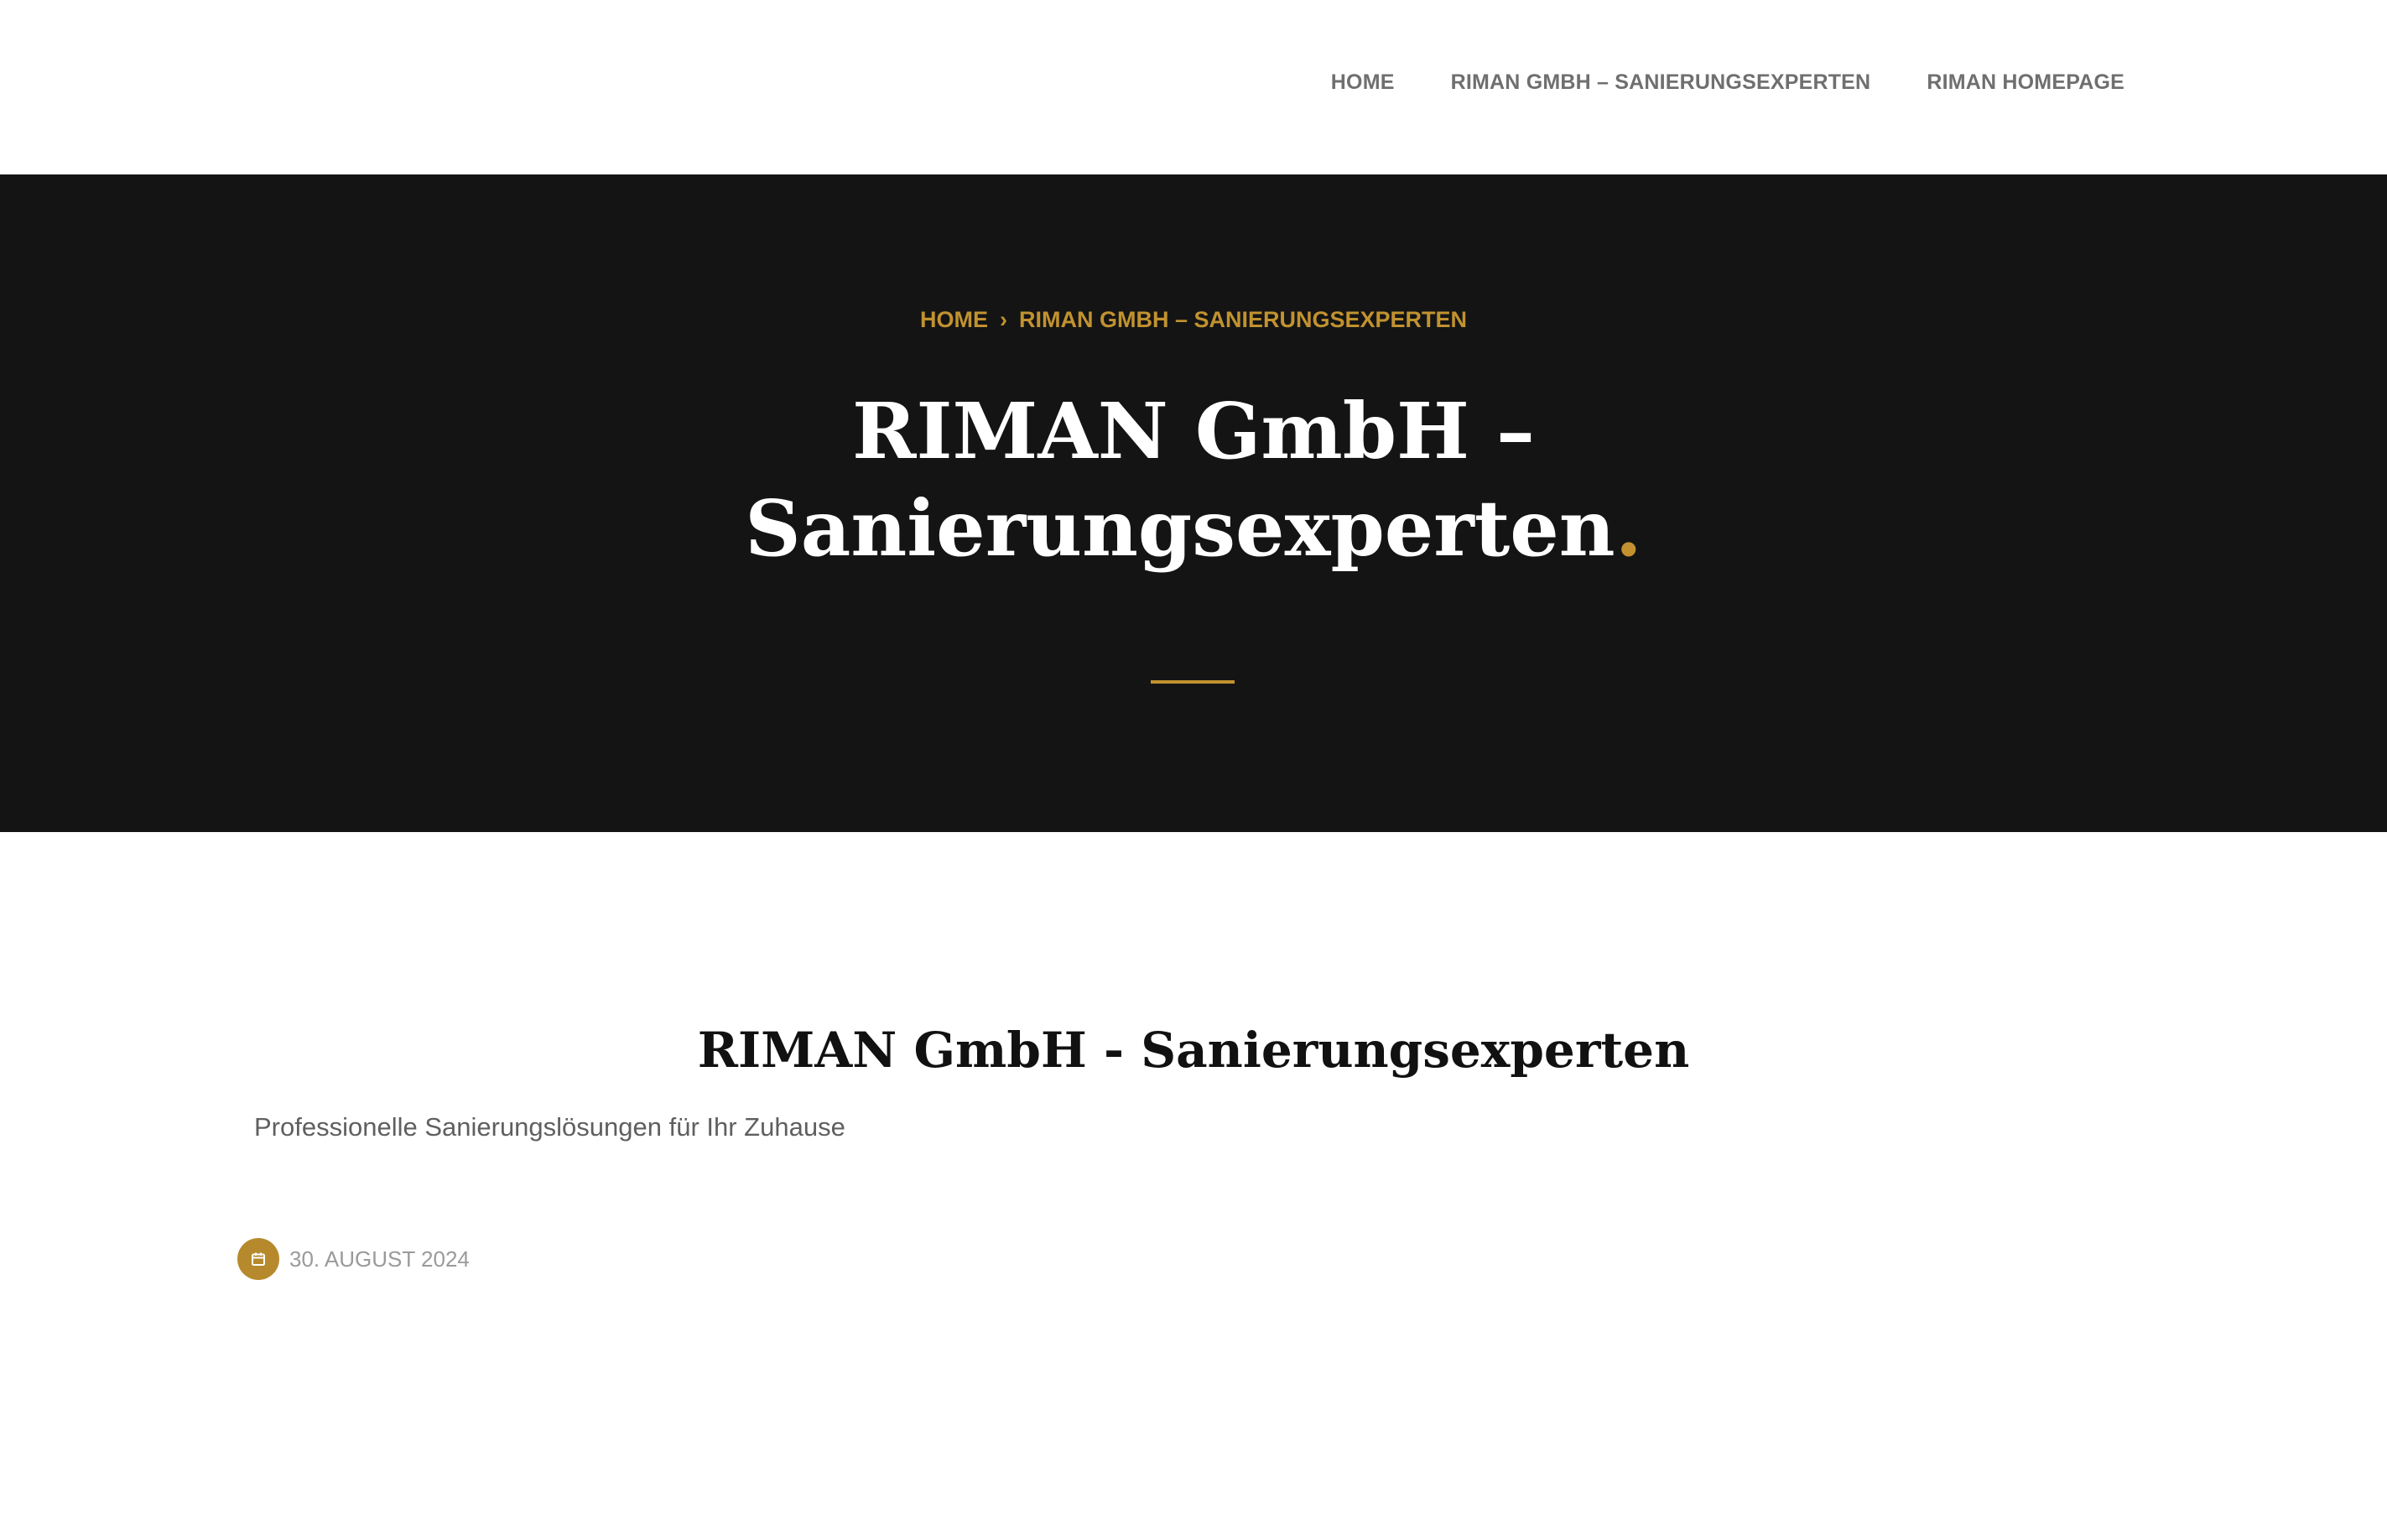 The height and width of the screenshot is (1540, 2387). Describe the element at coordinates (1193, 1051) in the screenshot. I see `content-heading: RIMAN GmbH - Sanierungsexperten` at that location.